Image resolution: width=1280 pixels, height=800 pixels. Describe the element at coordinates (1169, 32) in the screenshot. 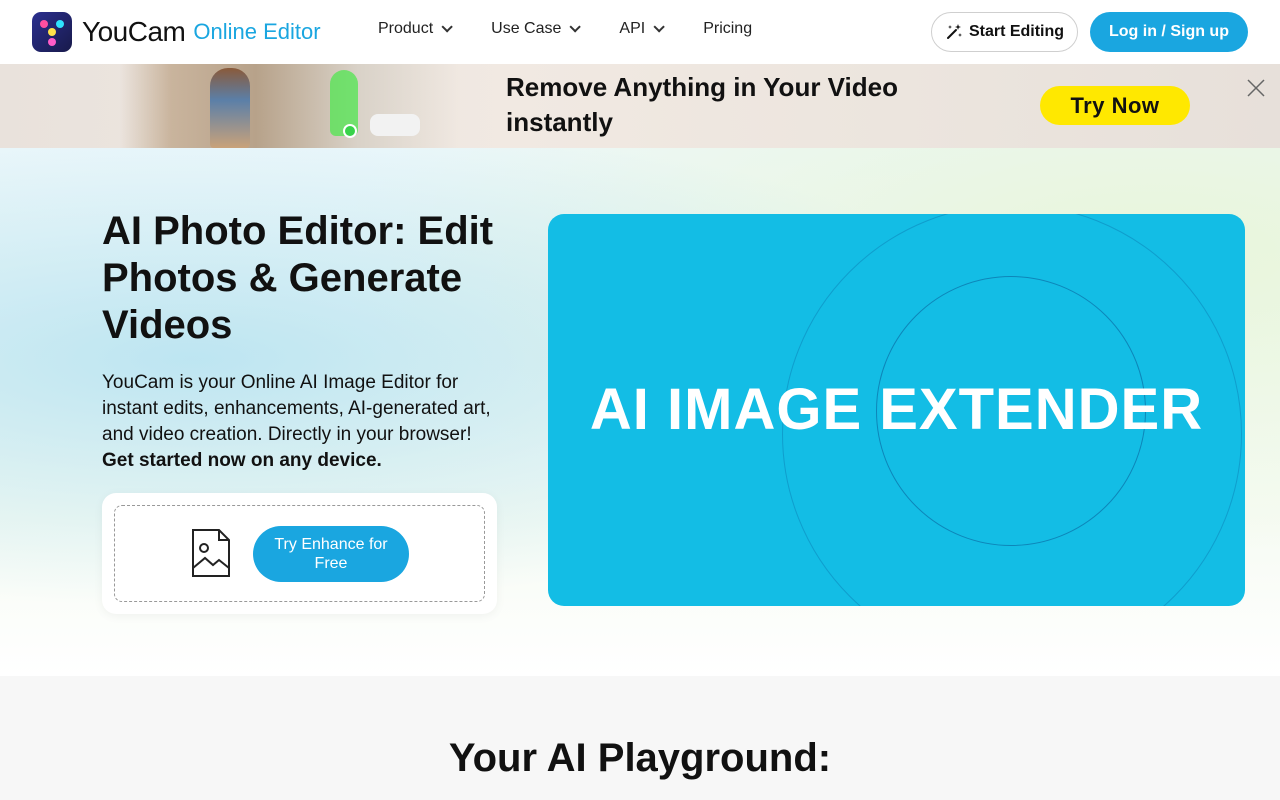

I see `login-signup-button: Log in / Sign up` at that location.